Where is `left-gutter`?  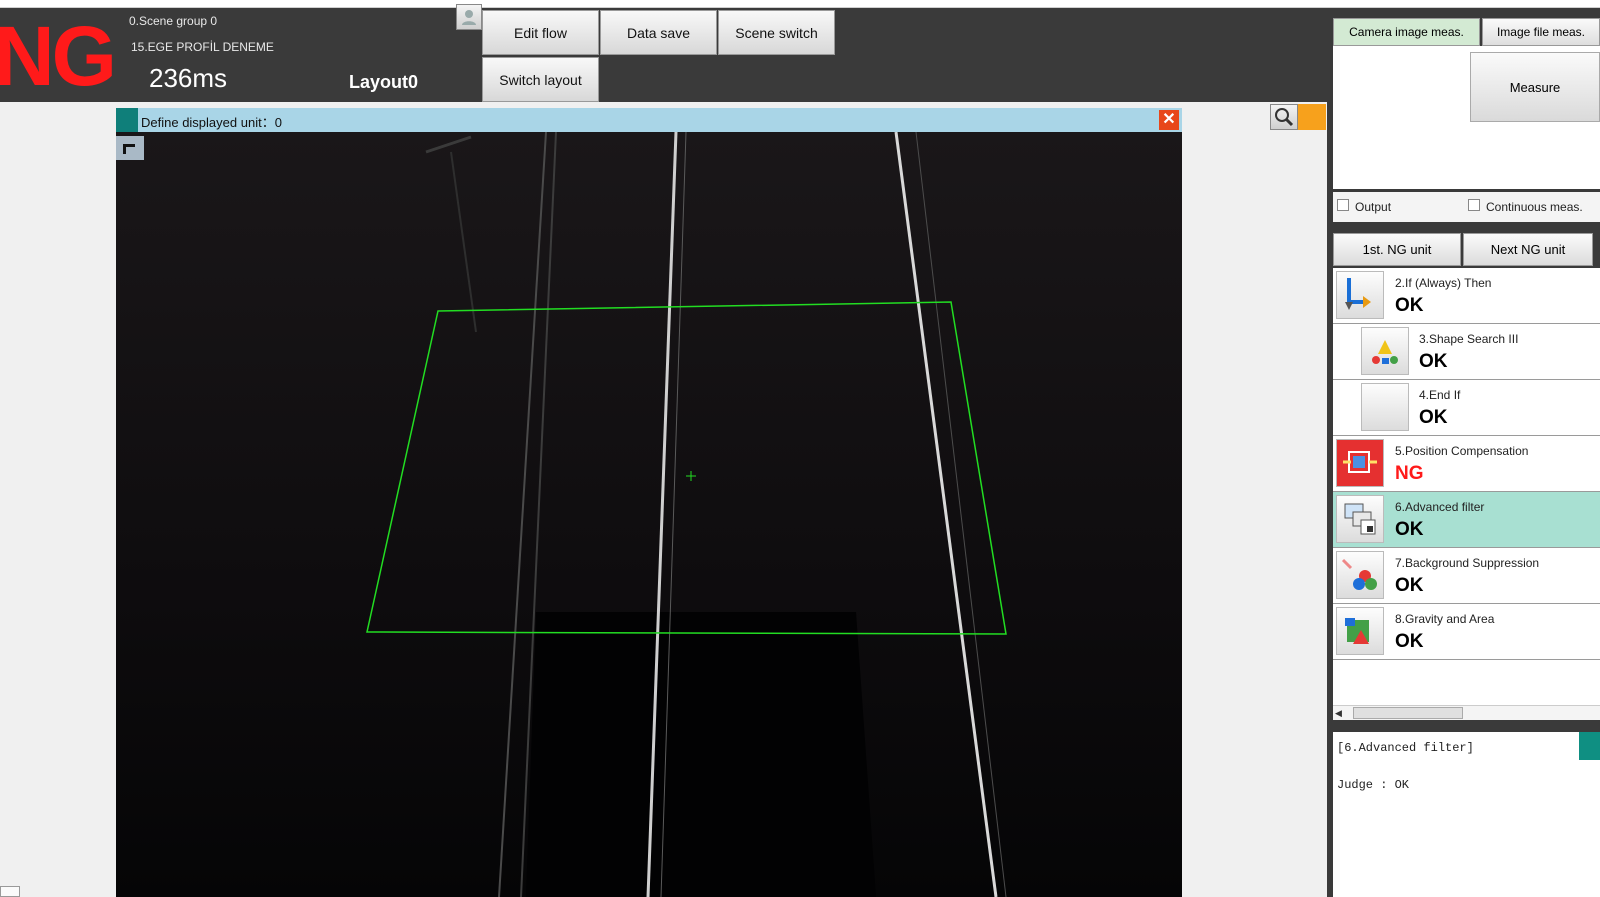 left-gutter is located at coordinates (57, 499).